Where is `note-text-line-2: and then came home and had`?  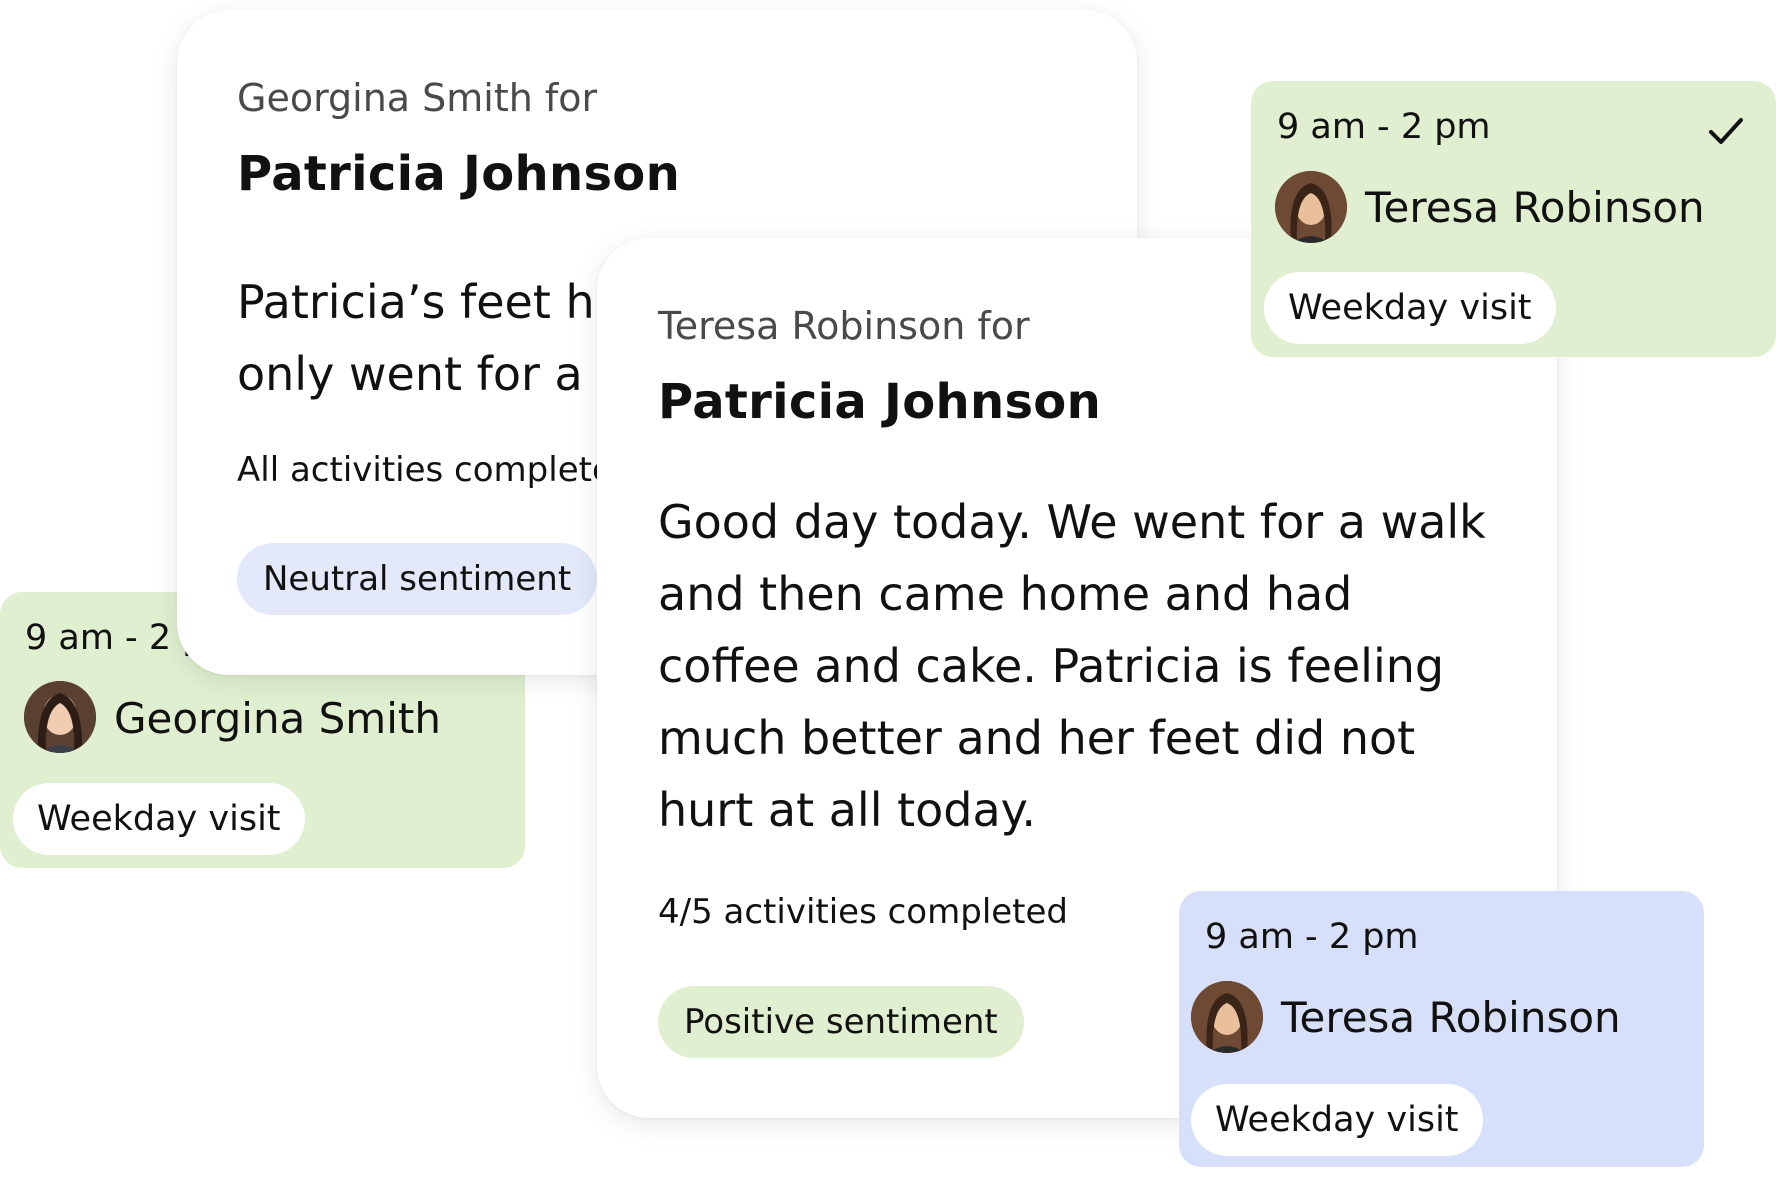 note-text-line-2: and then came home and had is located at coordinates (1005, 594).